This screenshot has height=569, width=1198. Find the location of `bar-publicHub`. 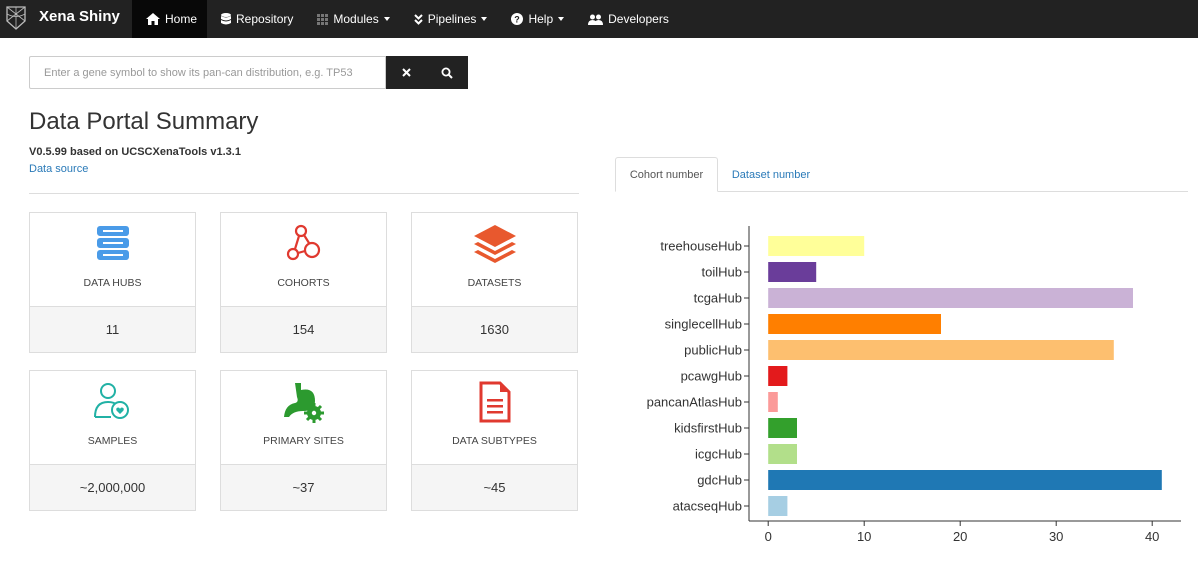

bar-publicHub is located at coordinates (941, 350).